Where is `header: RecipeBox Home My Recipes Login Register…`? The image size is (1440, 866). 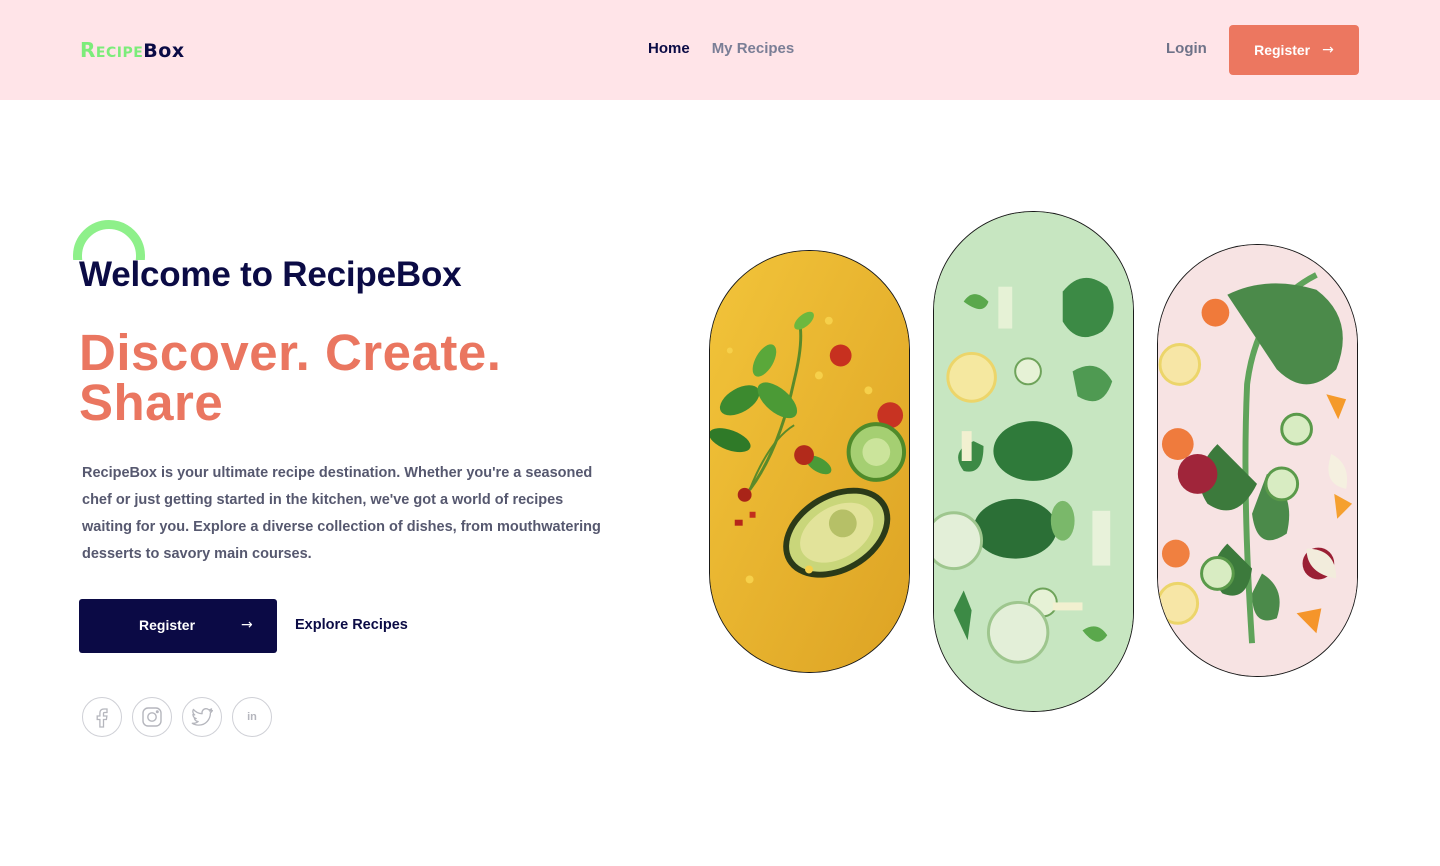 header: RecipeBox Home My Recipes Login Register… is located at coordinates (720, 50).